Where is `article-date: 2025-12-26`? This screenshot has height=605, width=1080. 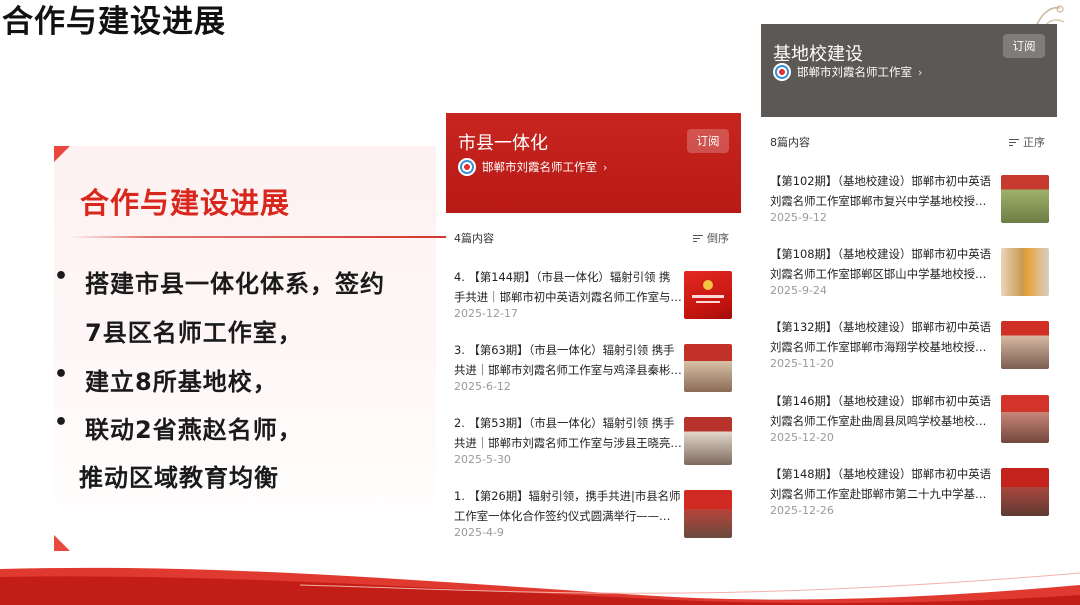 article-date: 2025-12-26 is located at coordinates (802, 510).